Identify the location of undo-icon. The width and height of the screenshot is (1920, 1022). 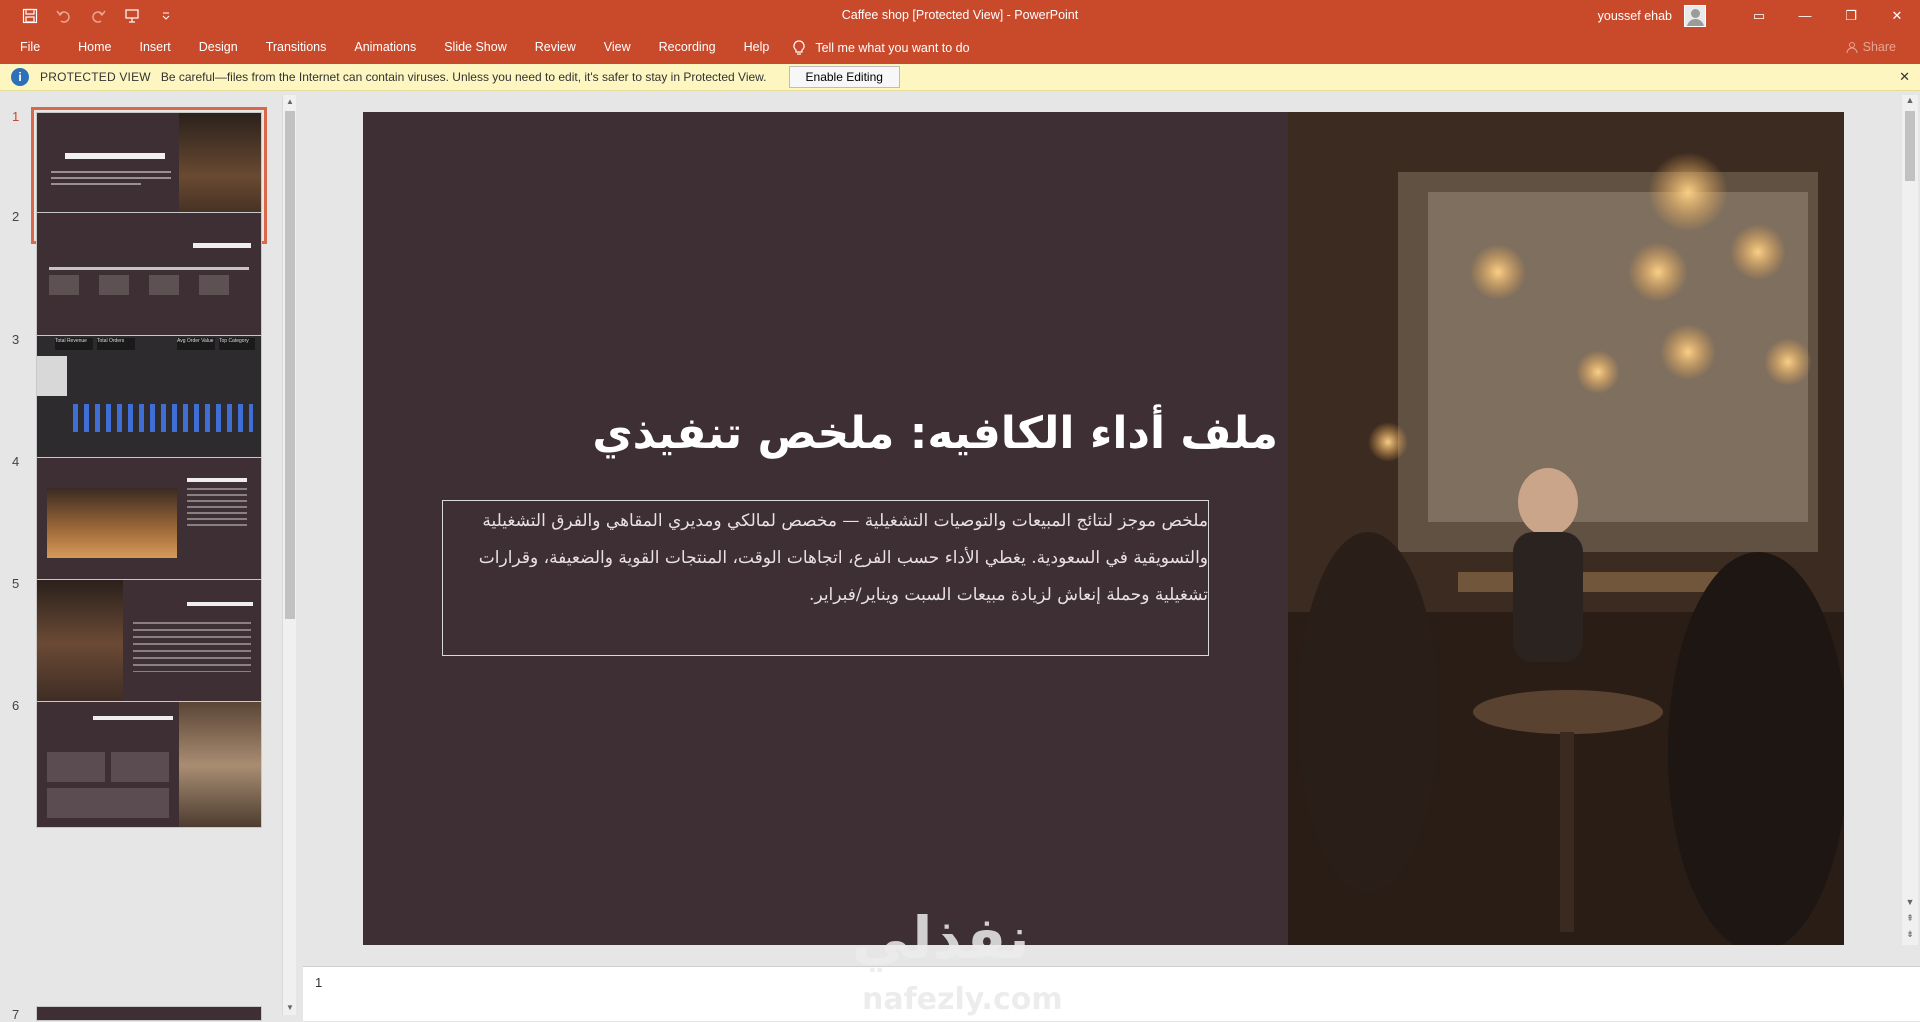
(64, 16).